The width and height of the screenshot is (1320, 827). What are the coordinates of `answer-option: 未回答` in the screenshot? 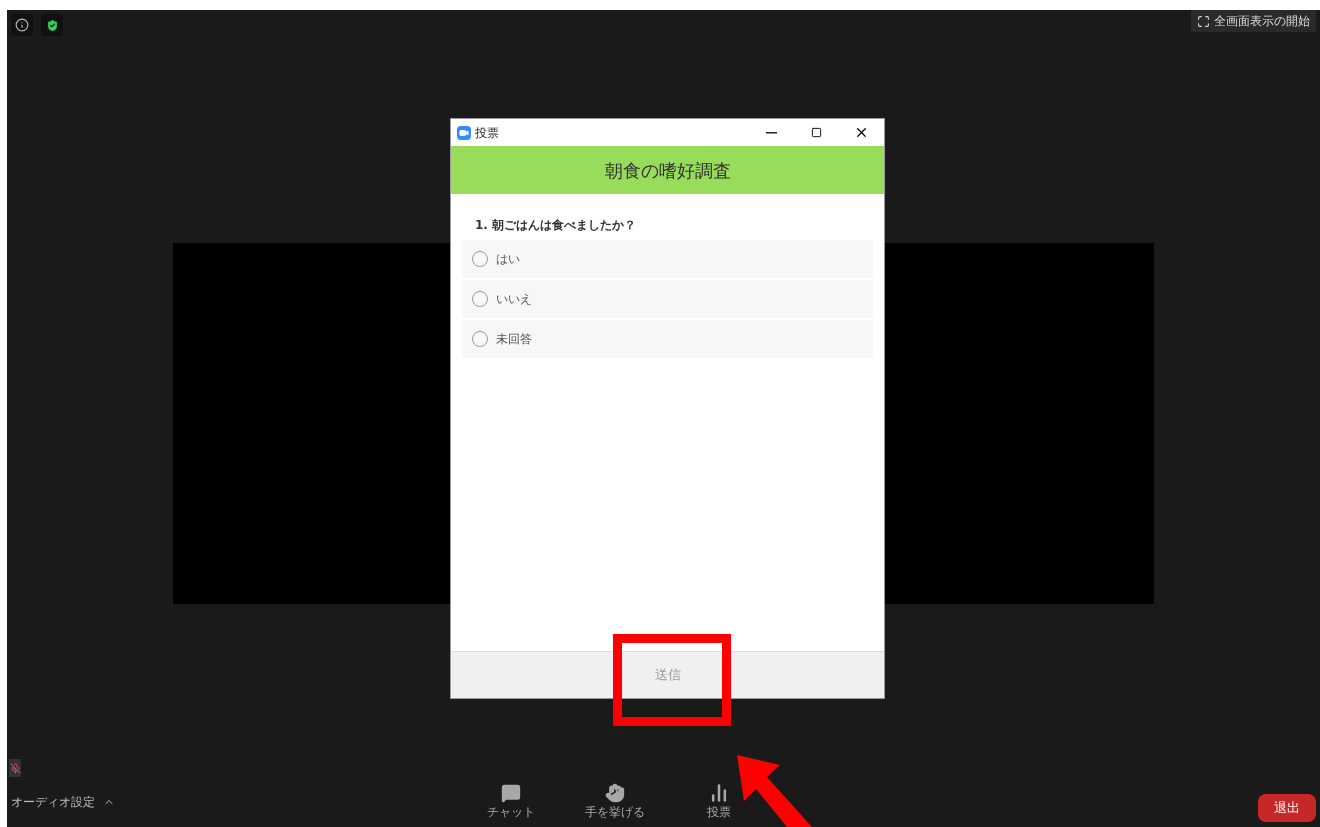 It's located at (667, 339).